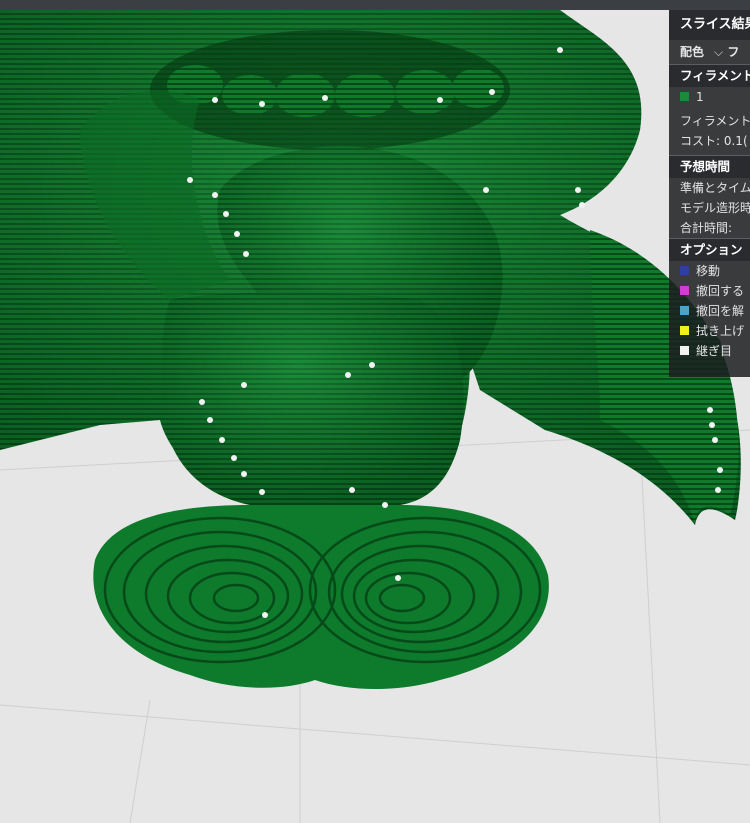  What do you see at coordinates (684, 330) in the screenshot?
I see `wipe-color-swatch` at bounding box center [684, 330].